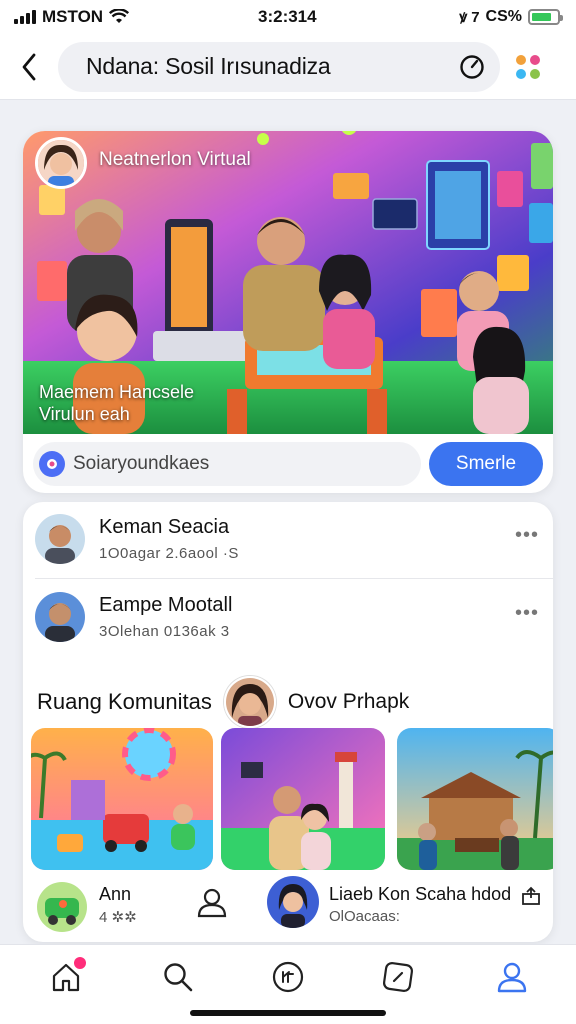 Image resolution: width=576 pixels, height=1024 pixels. I want to click on signal-icon, so click(25, 17).